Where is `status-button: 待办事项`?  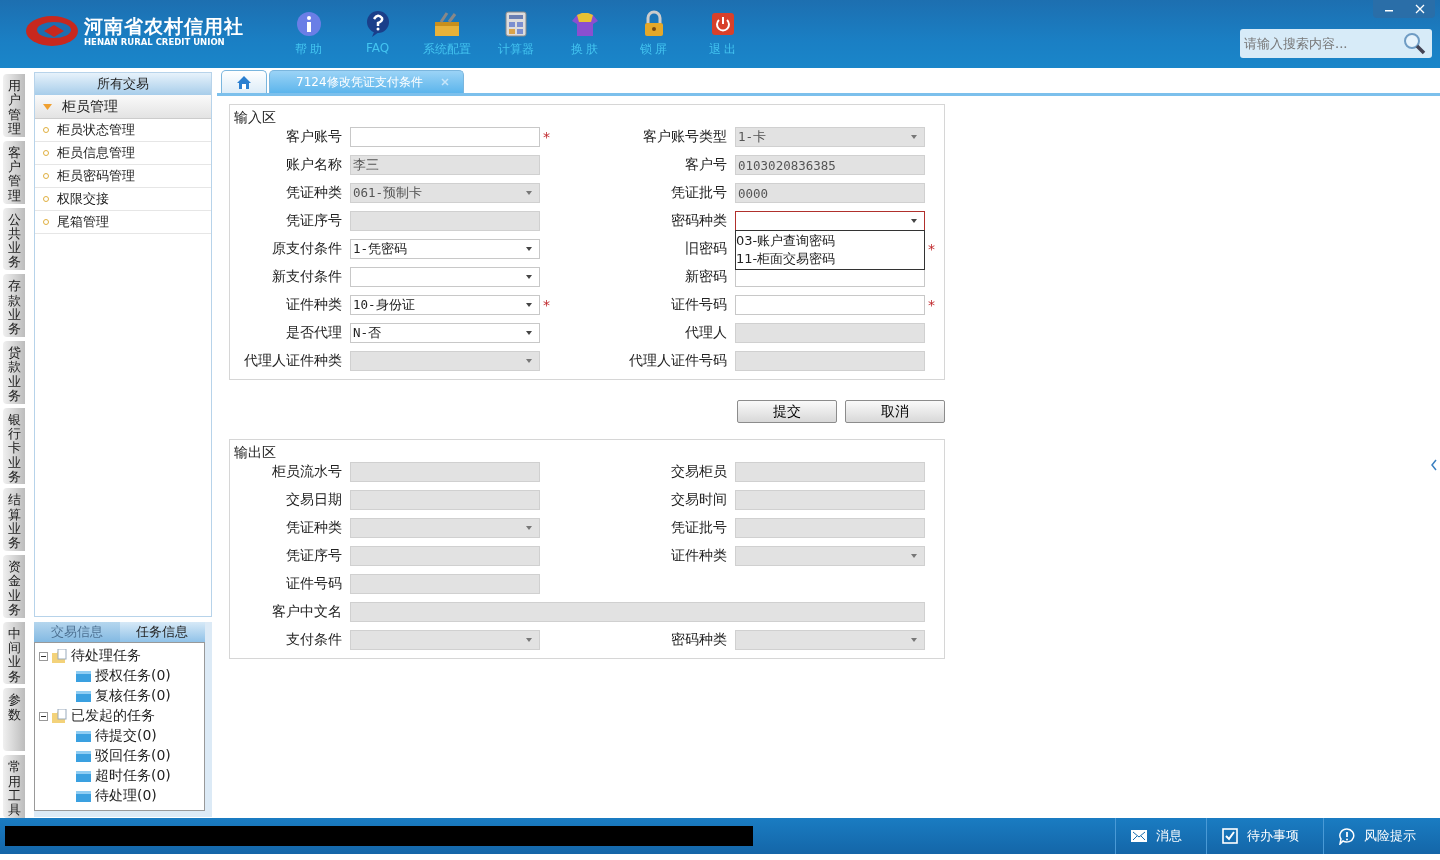
status-button: 待办事项 is located at coordinates (1264, 836).